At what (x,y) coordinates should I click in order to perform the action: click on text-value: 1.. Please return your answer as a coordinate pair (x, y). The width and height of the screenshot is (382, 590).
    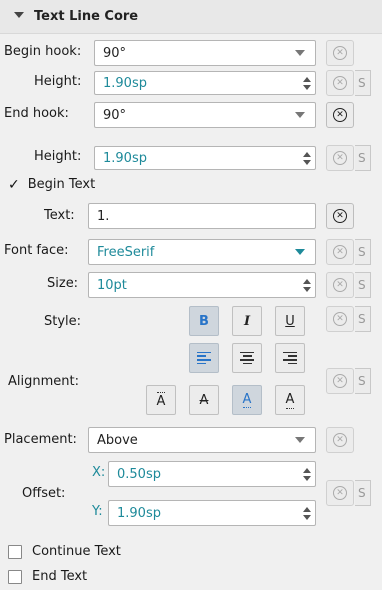
    Looking at the image, I should click on (103, 216).